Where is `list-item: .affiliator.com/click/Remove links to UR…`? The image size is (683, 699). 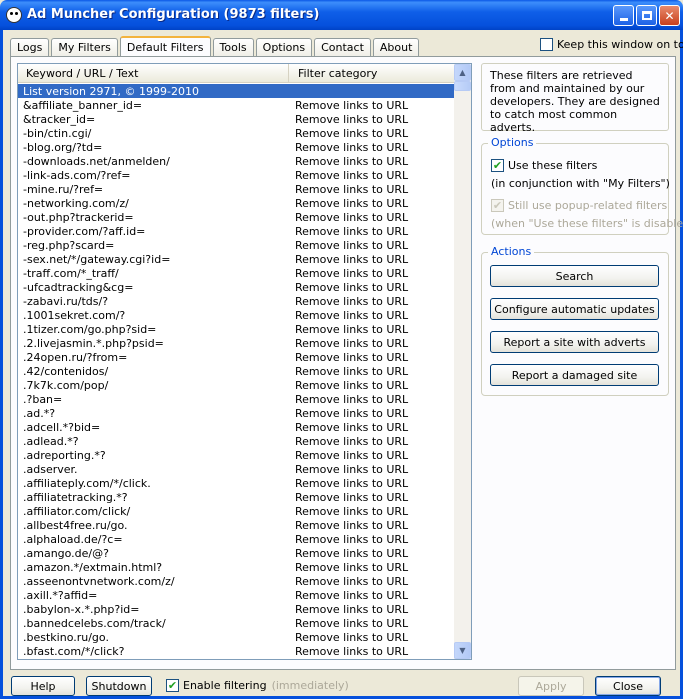
list-item: .affiliator.com/click/Remove links to UR… is located at coordinates (236, 511).